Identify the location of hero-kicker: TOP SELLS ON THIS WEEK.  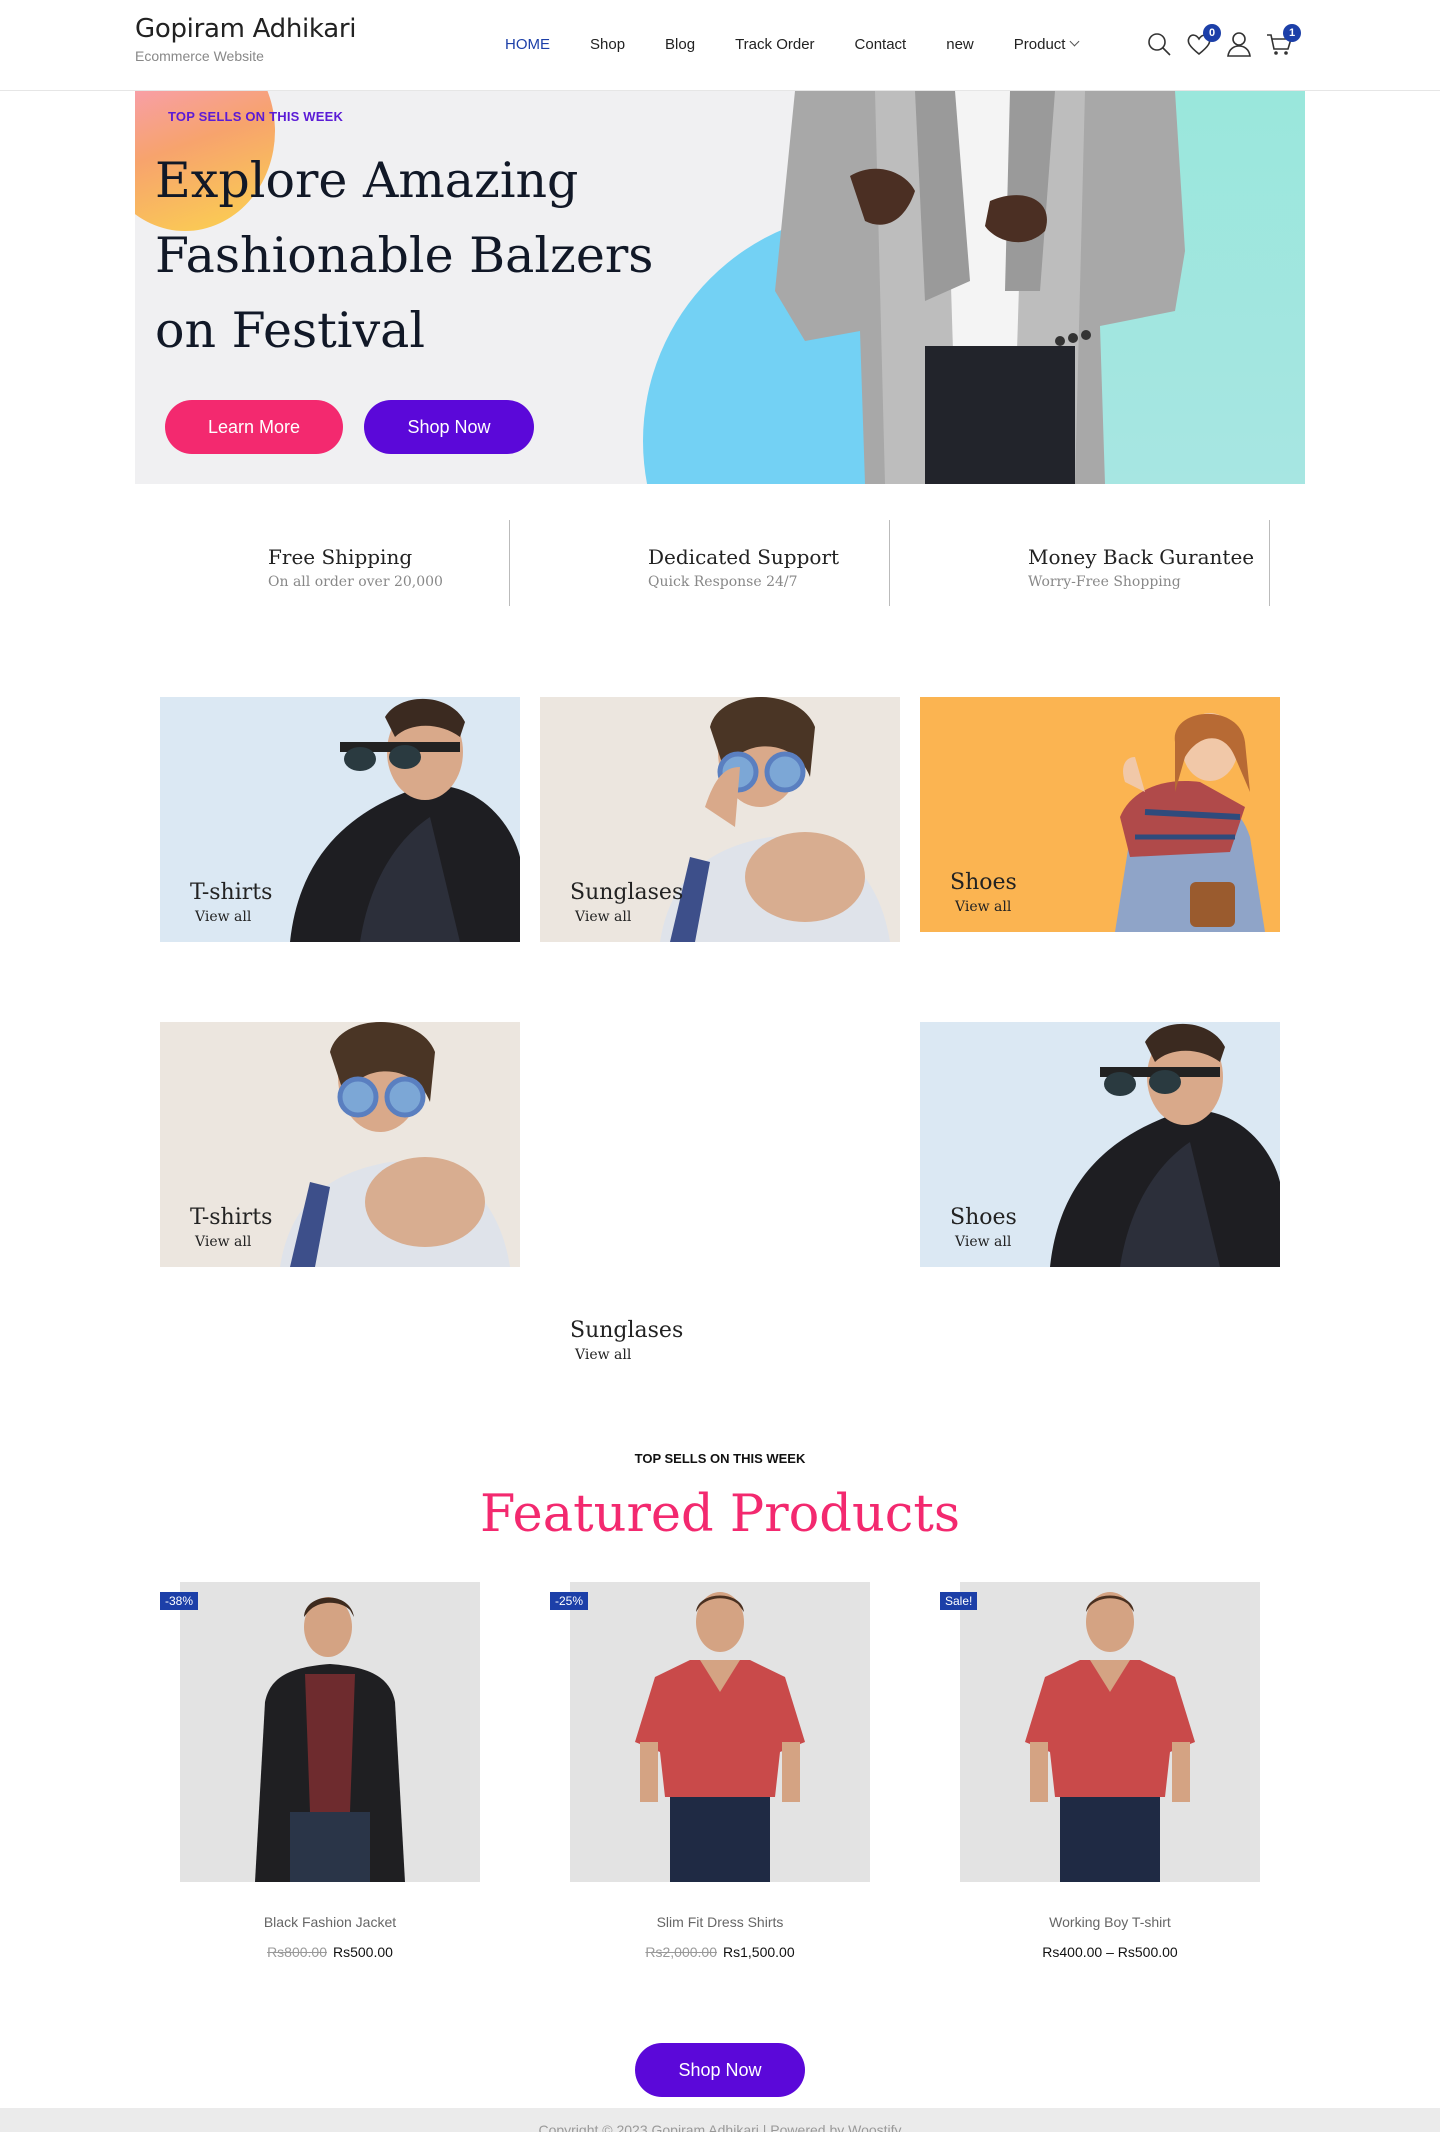
(256, 116).